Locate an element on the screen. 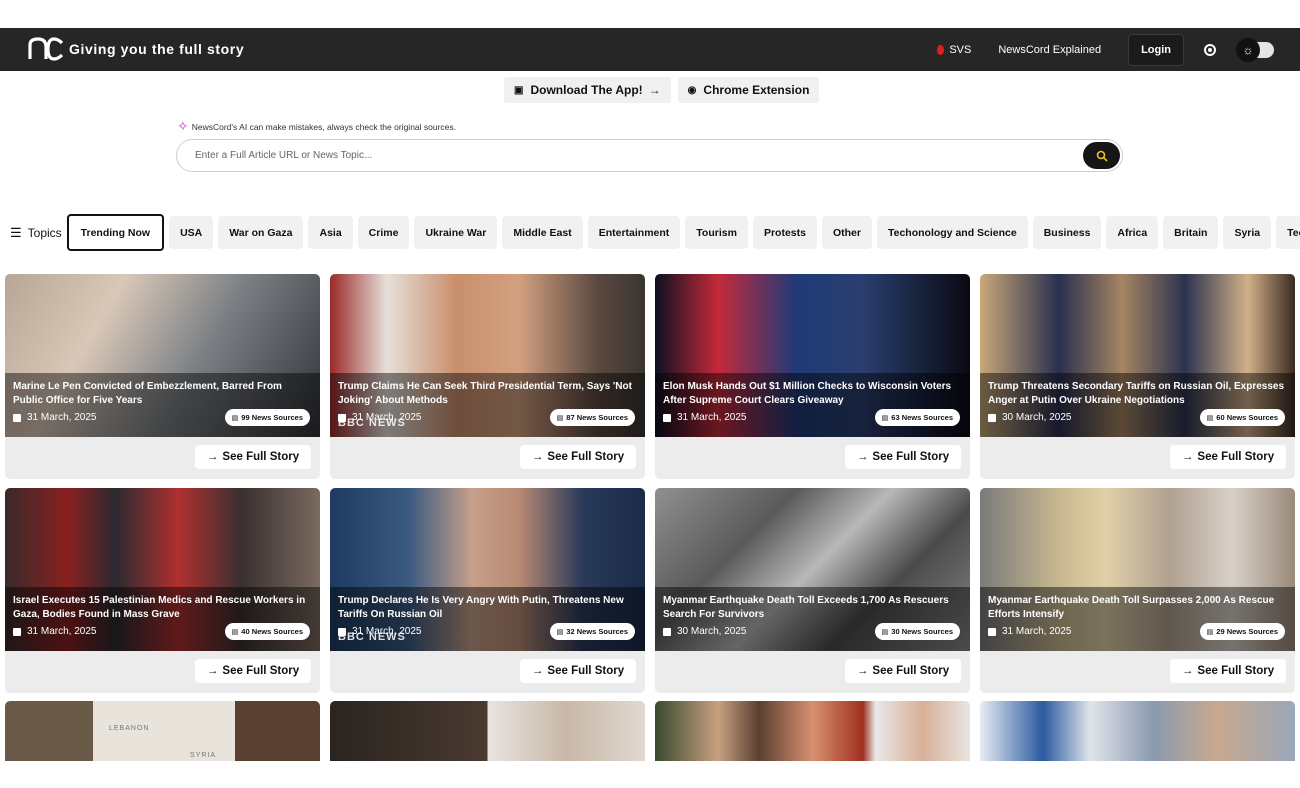 The width and height of the screenshot is (1300, 788). download-app-button: ▣ Download The App! → is located at coordinates (587, 90).